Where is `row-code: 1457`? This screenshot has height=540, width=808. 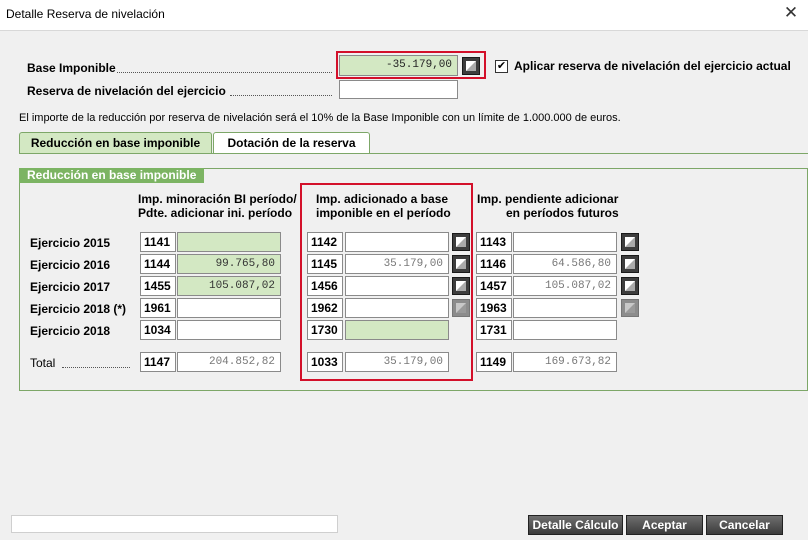
row-code: 1457 is located at coordinates (494, 286).